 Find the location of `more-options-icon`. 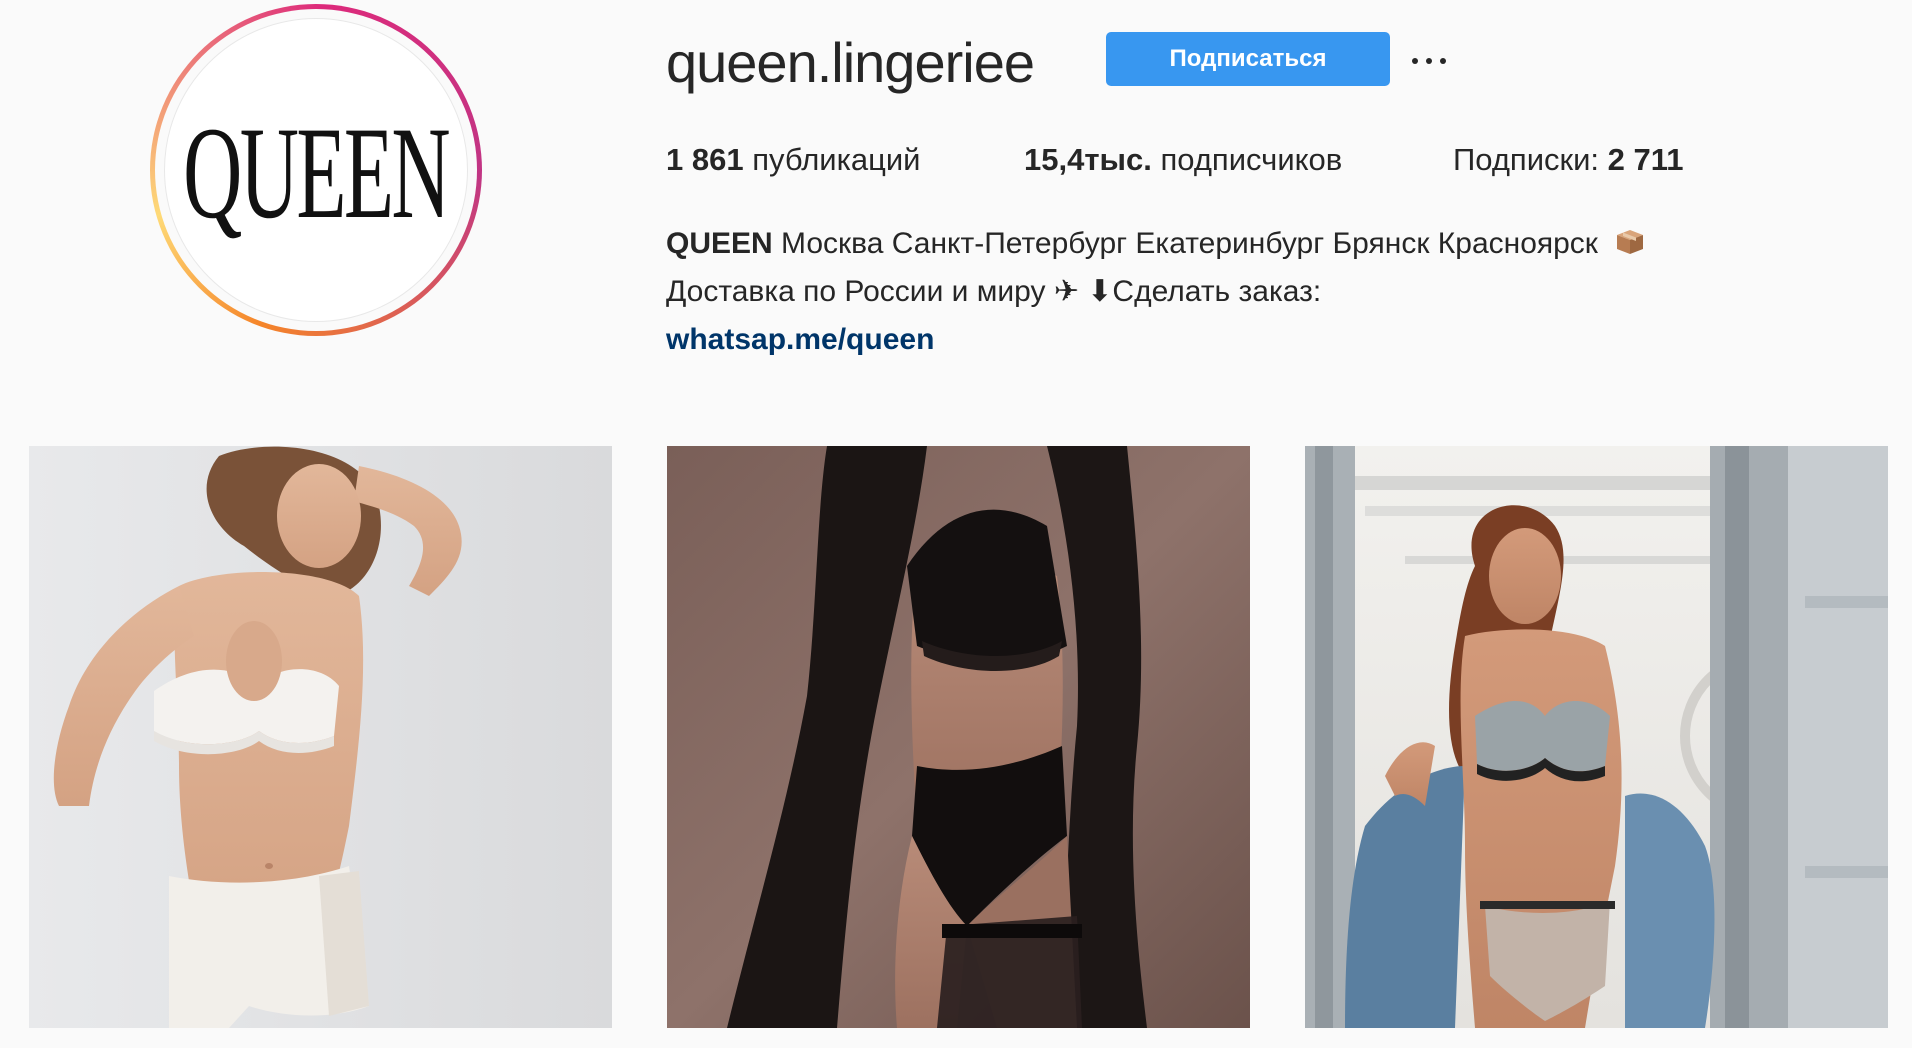

more-options-icon is located at coordinates (1429, 61).